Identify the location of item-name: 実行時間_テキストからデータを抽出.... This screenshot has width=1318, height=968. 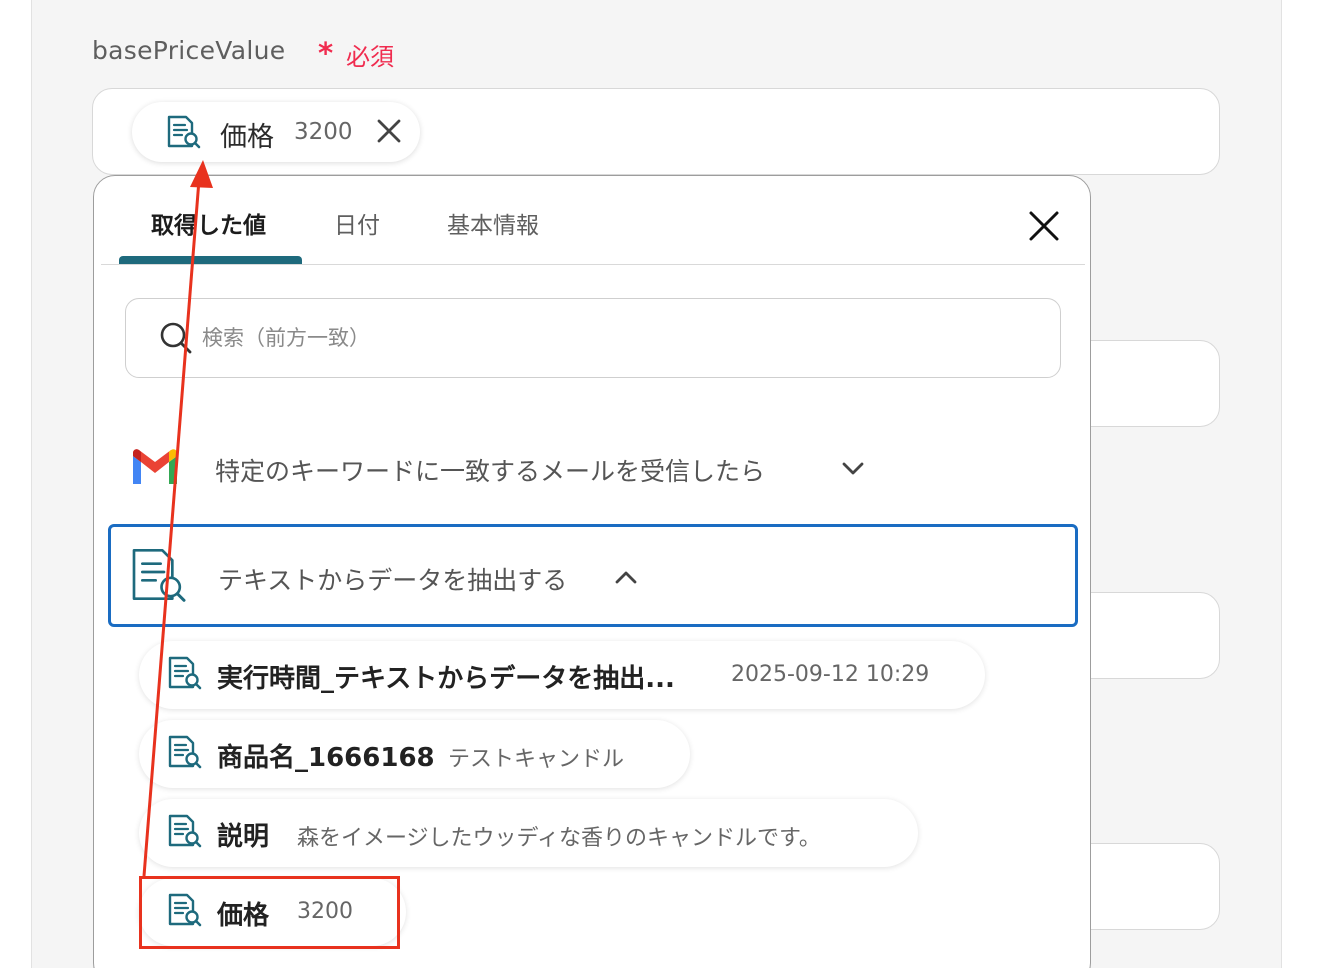
(446, 679).